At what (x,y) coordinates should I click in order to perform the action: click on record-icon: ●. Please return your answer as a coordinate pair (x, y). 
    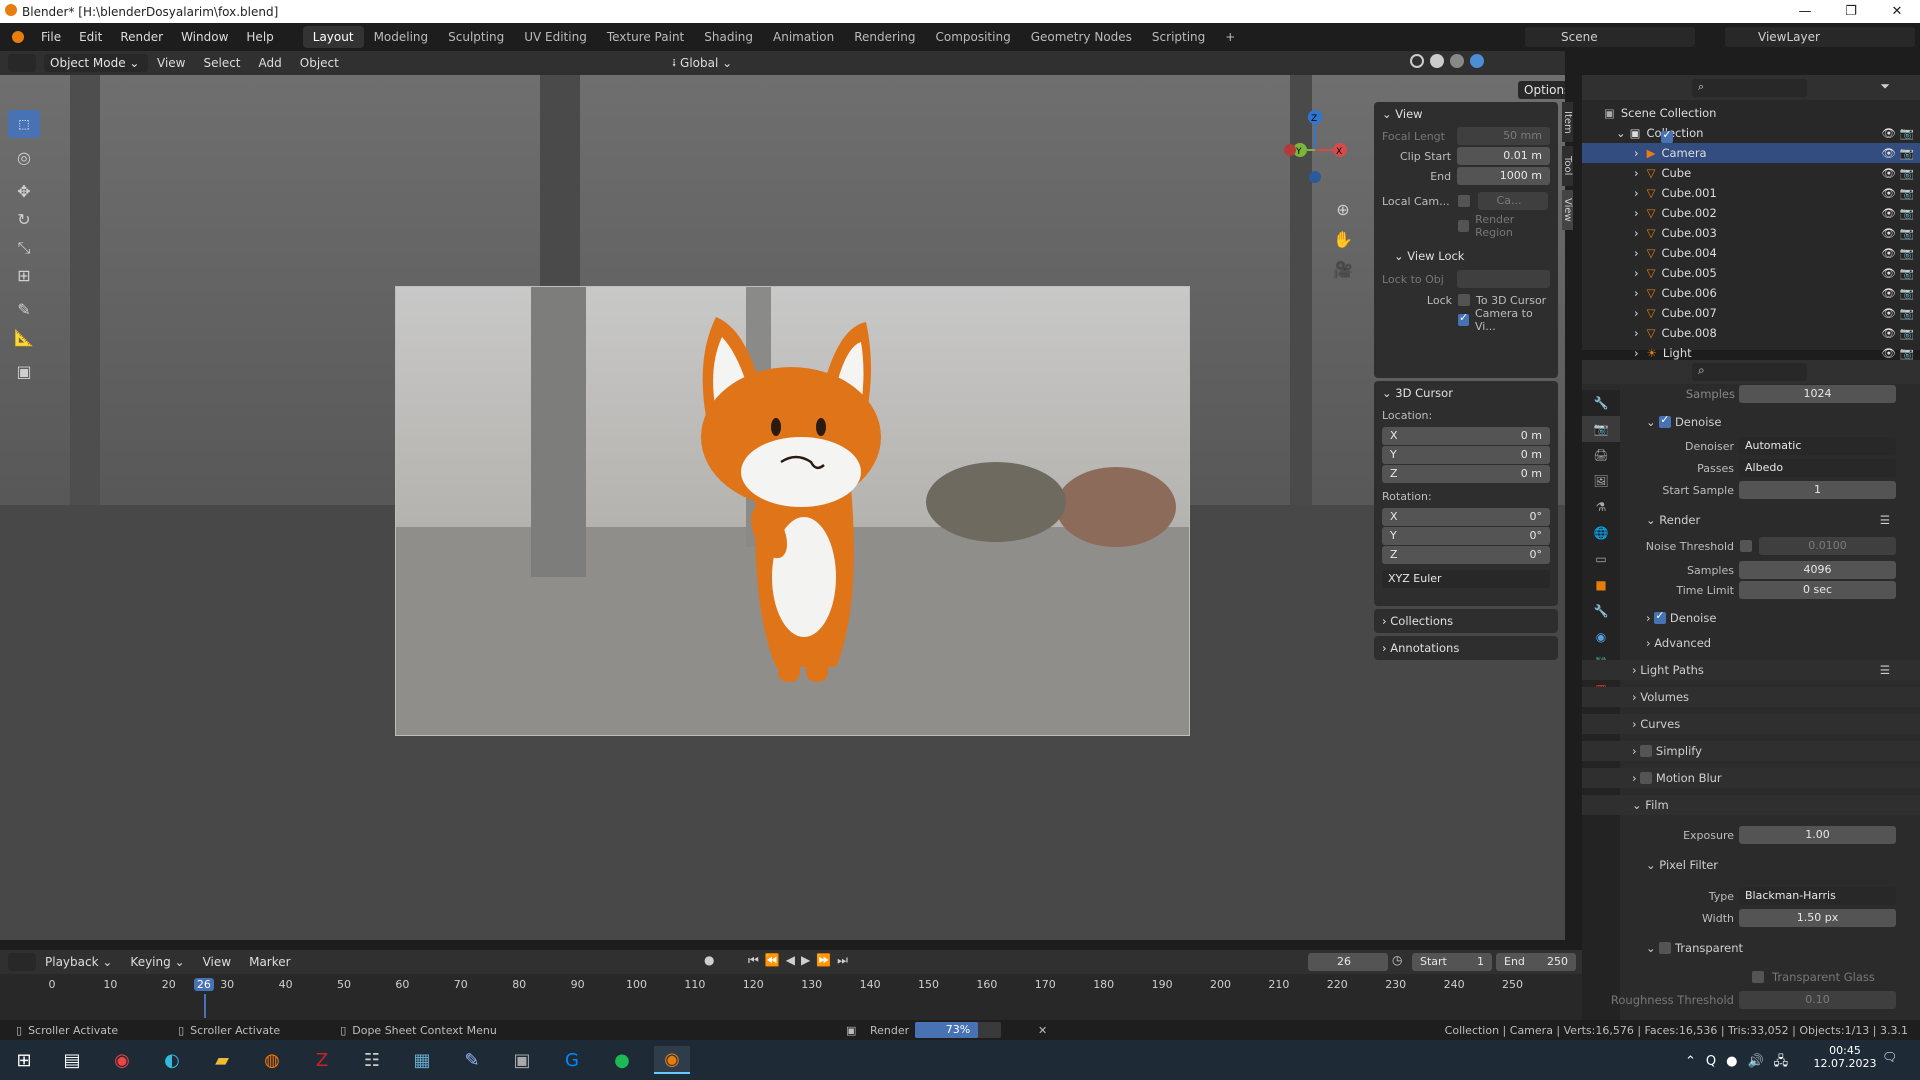
    Looking at the image, I should click on (709, 960).